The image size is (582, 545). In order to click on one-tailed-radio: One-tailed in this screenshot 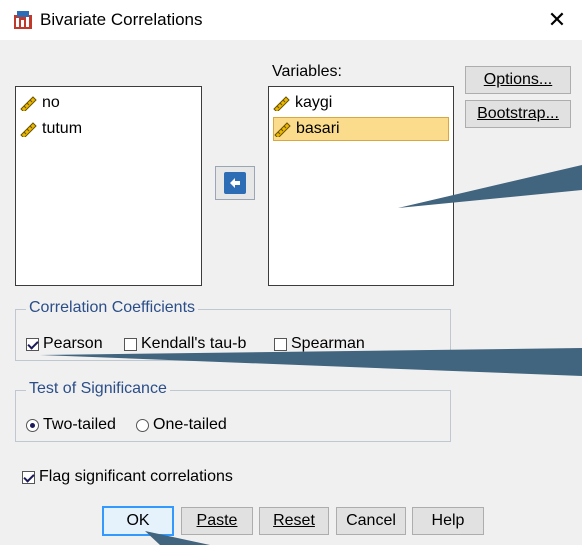, I will do `click(181, 425)`.